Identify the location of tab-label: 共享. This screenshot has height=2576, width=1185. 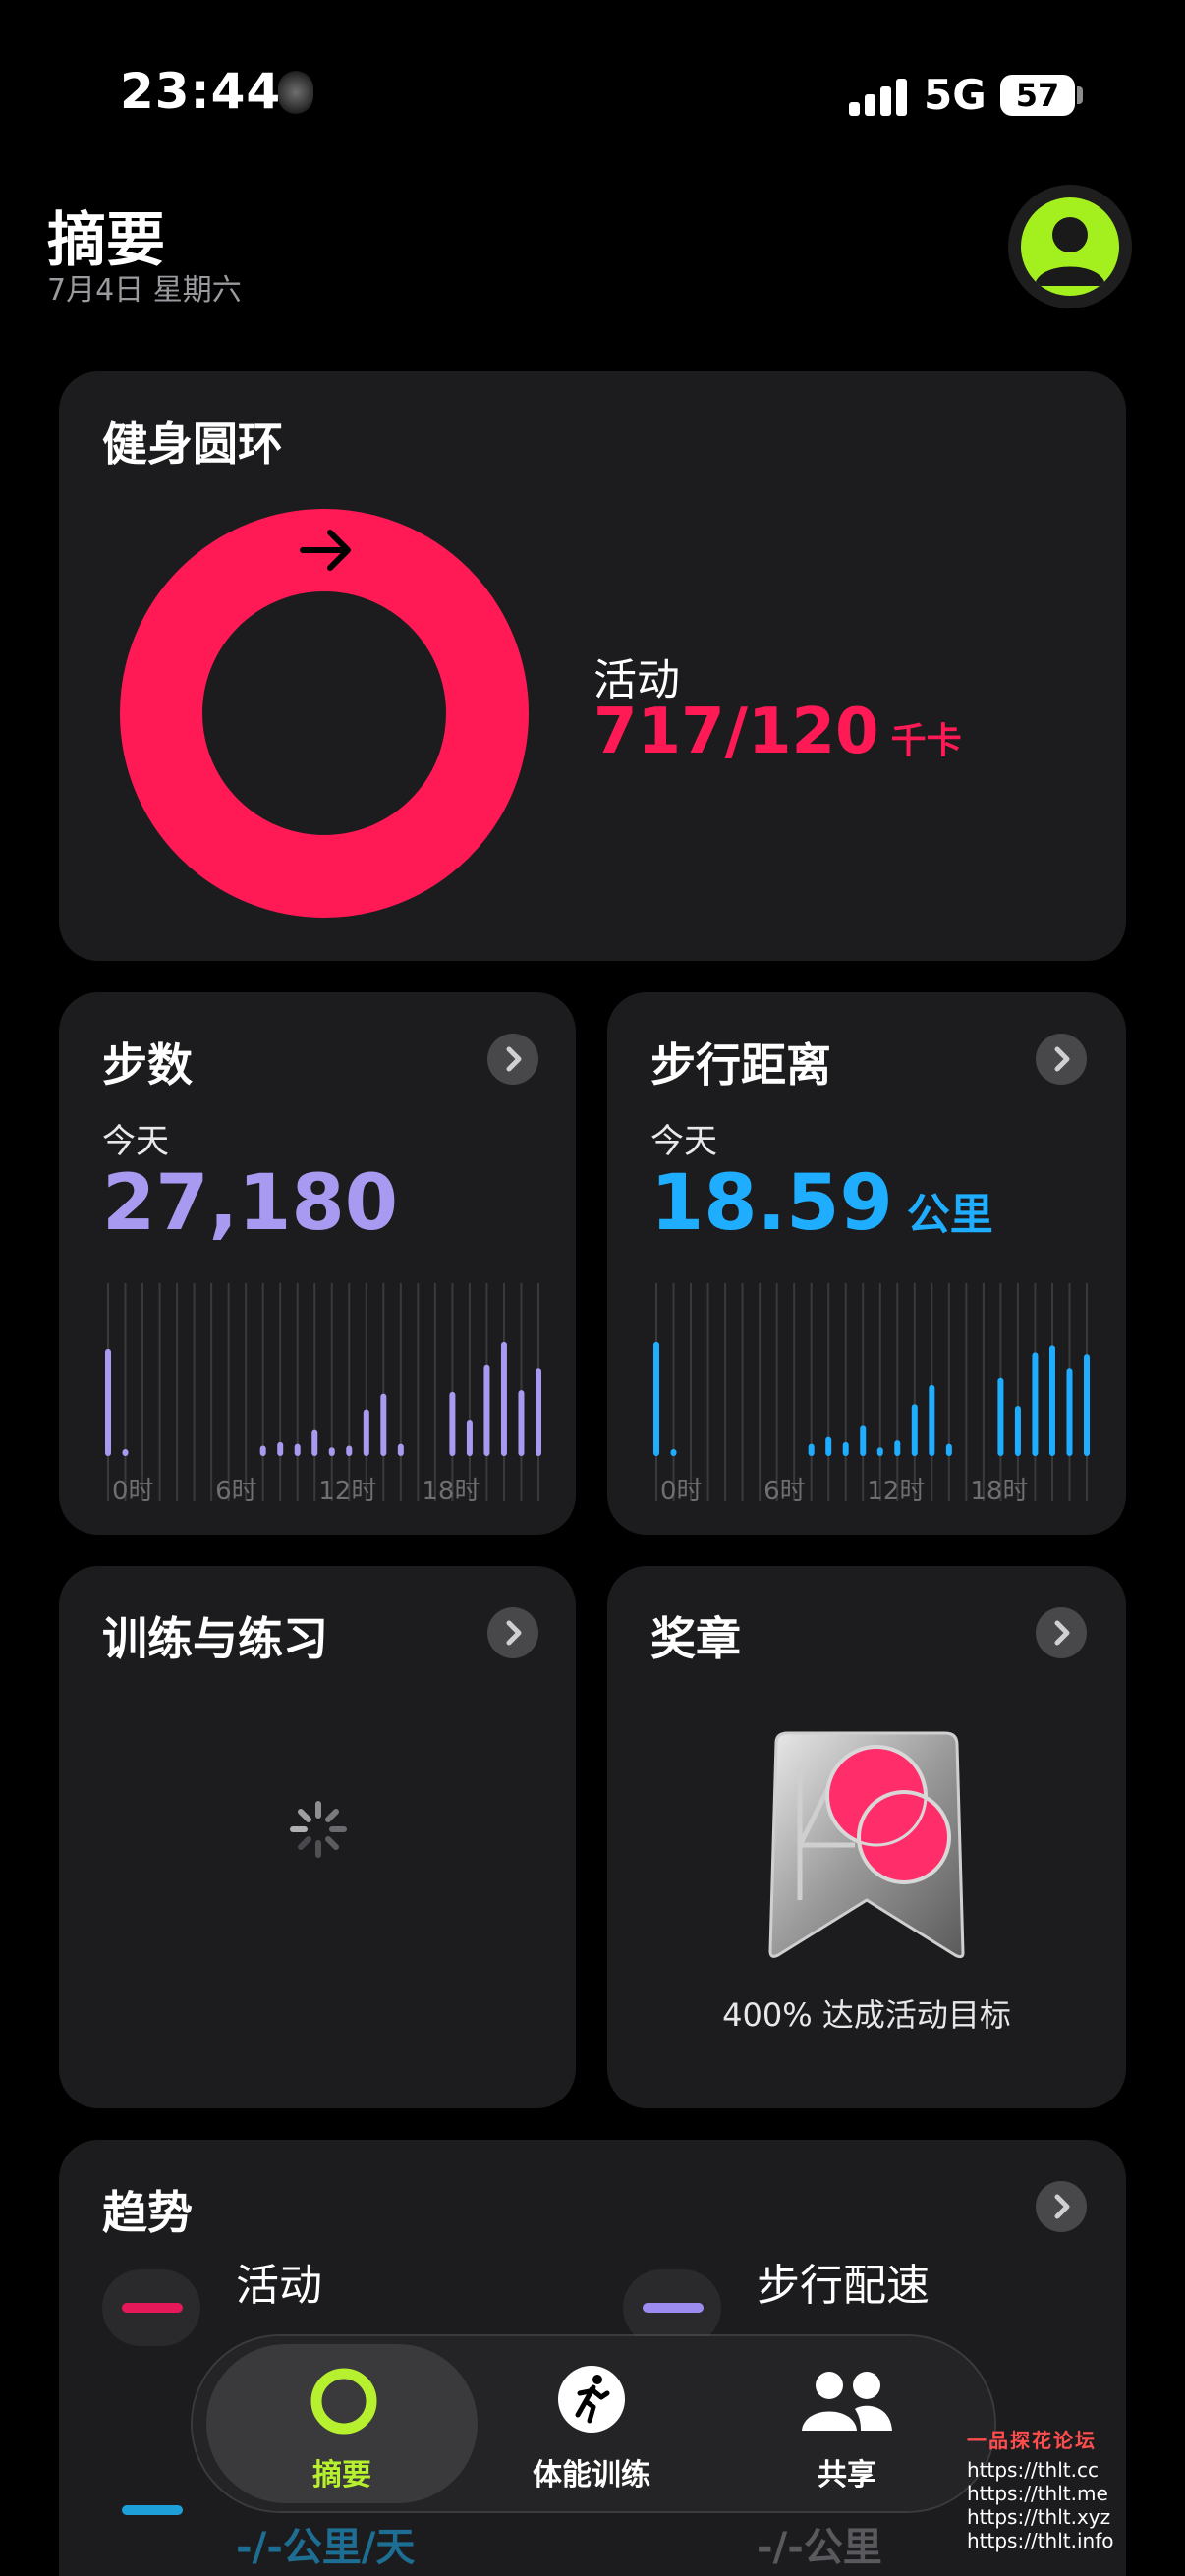
(847, 2475).